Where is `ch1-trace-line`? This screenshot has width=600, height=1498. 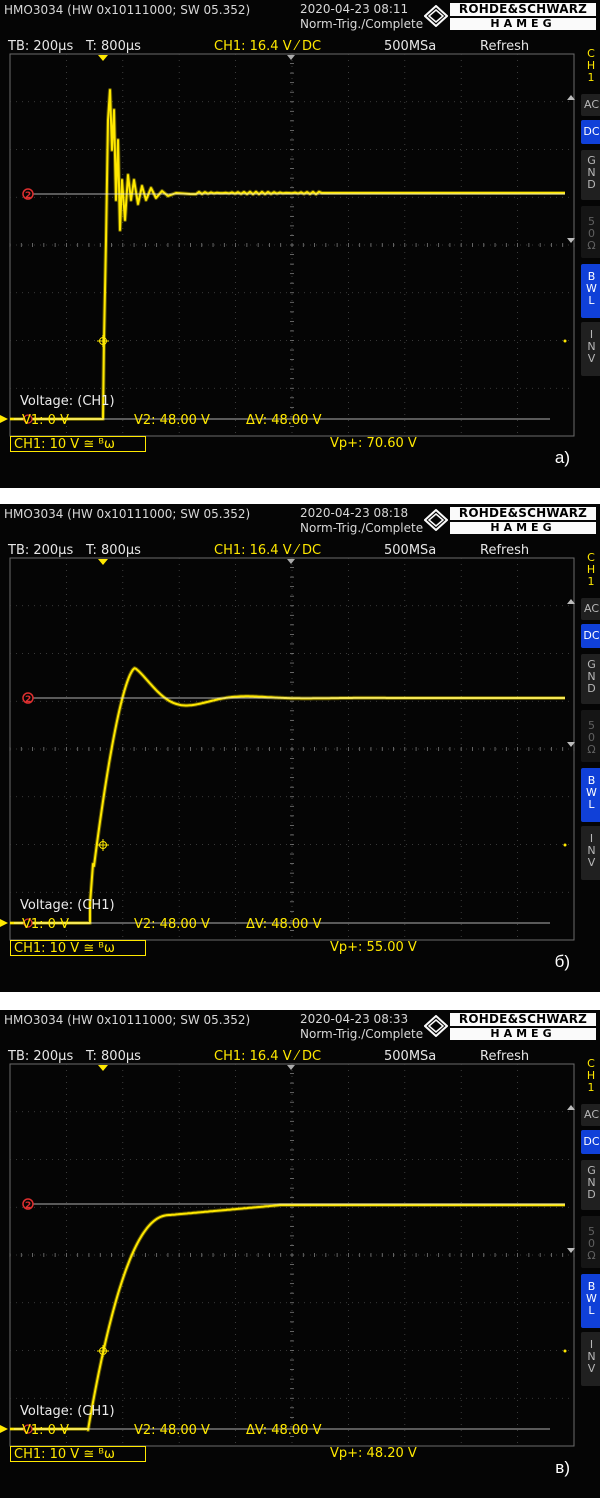
ch1-trace-line is located at coordinates (287, 1317).